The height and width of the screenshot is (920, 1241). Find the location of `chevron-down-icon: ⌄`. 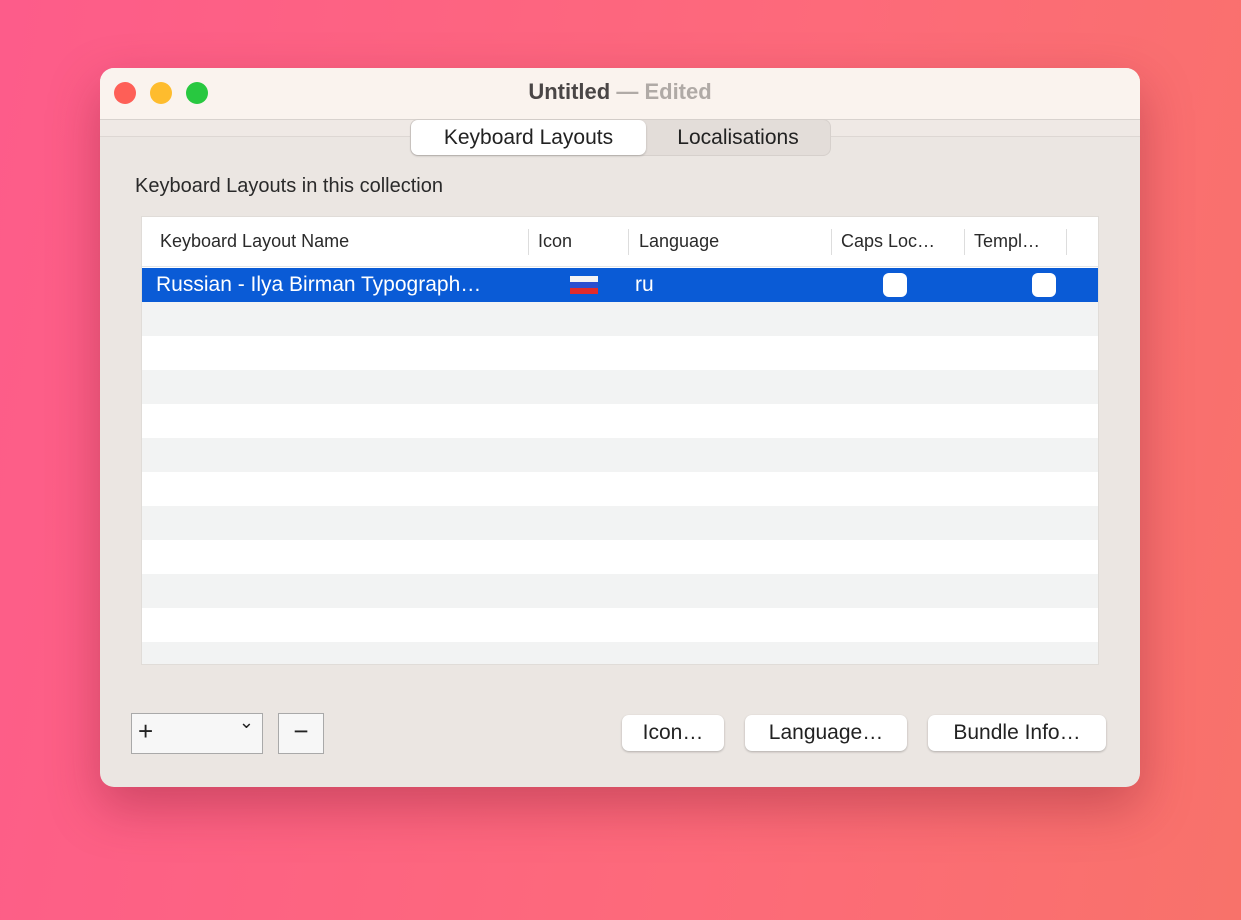

chevron-down-icon: ⌄ is located at coordinates (246, 722).